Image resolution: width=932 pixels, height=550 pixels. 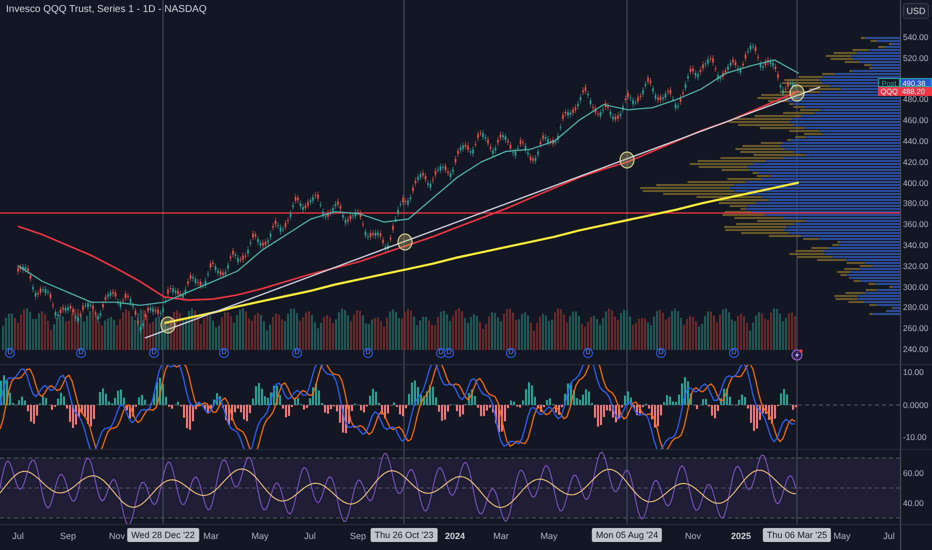 What do you see at coordinates (916, 11) in the screenshot?
I see `currency-button: USD` at bounding box center [916, 11].